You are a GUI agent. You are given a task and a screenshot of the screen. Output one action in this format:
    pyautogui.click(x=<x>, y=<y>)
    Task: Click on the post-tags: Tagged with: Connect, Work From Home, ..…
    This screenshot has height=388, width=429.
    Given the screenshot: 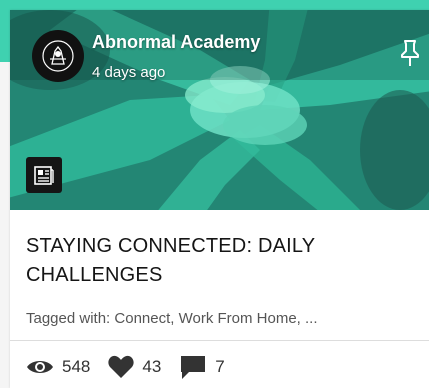 What is the action you would take?
    pyautogui.click(x=222, y=318)
    